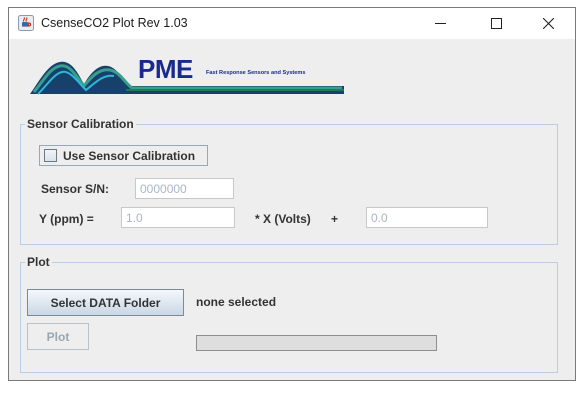 Image resolution: width=583 pixels, height=394 pixels. I want to click on plot-legend: Plot, so click(38, 262).